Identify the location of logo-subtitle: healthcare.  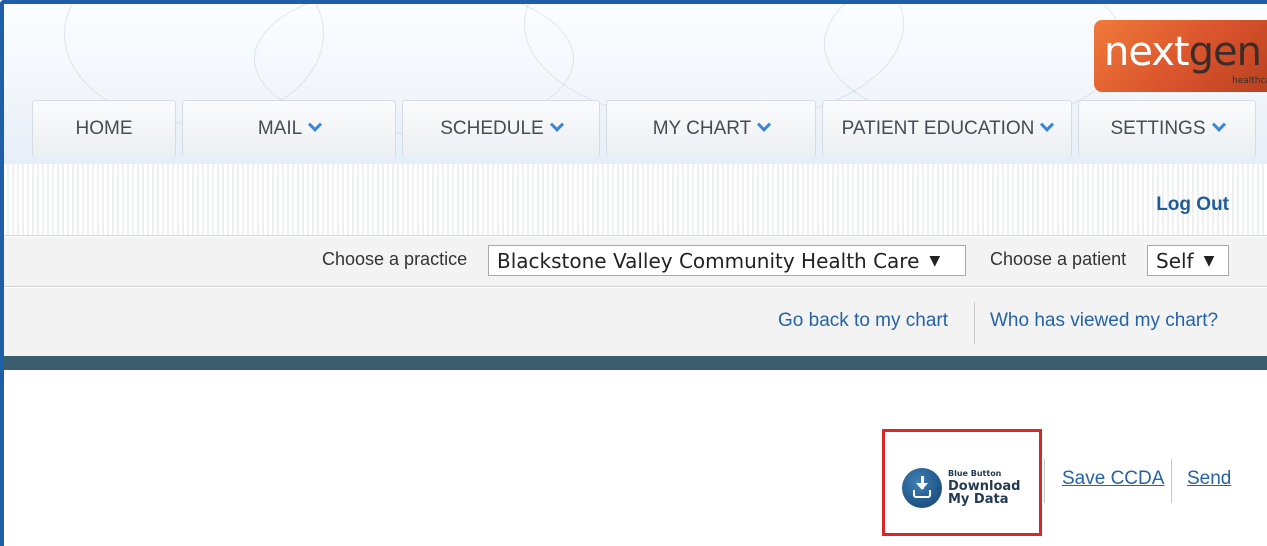
(1249, 81).